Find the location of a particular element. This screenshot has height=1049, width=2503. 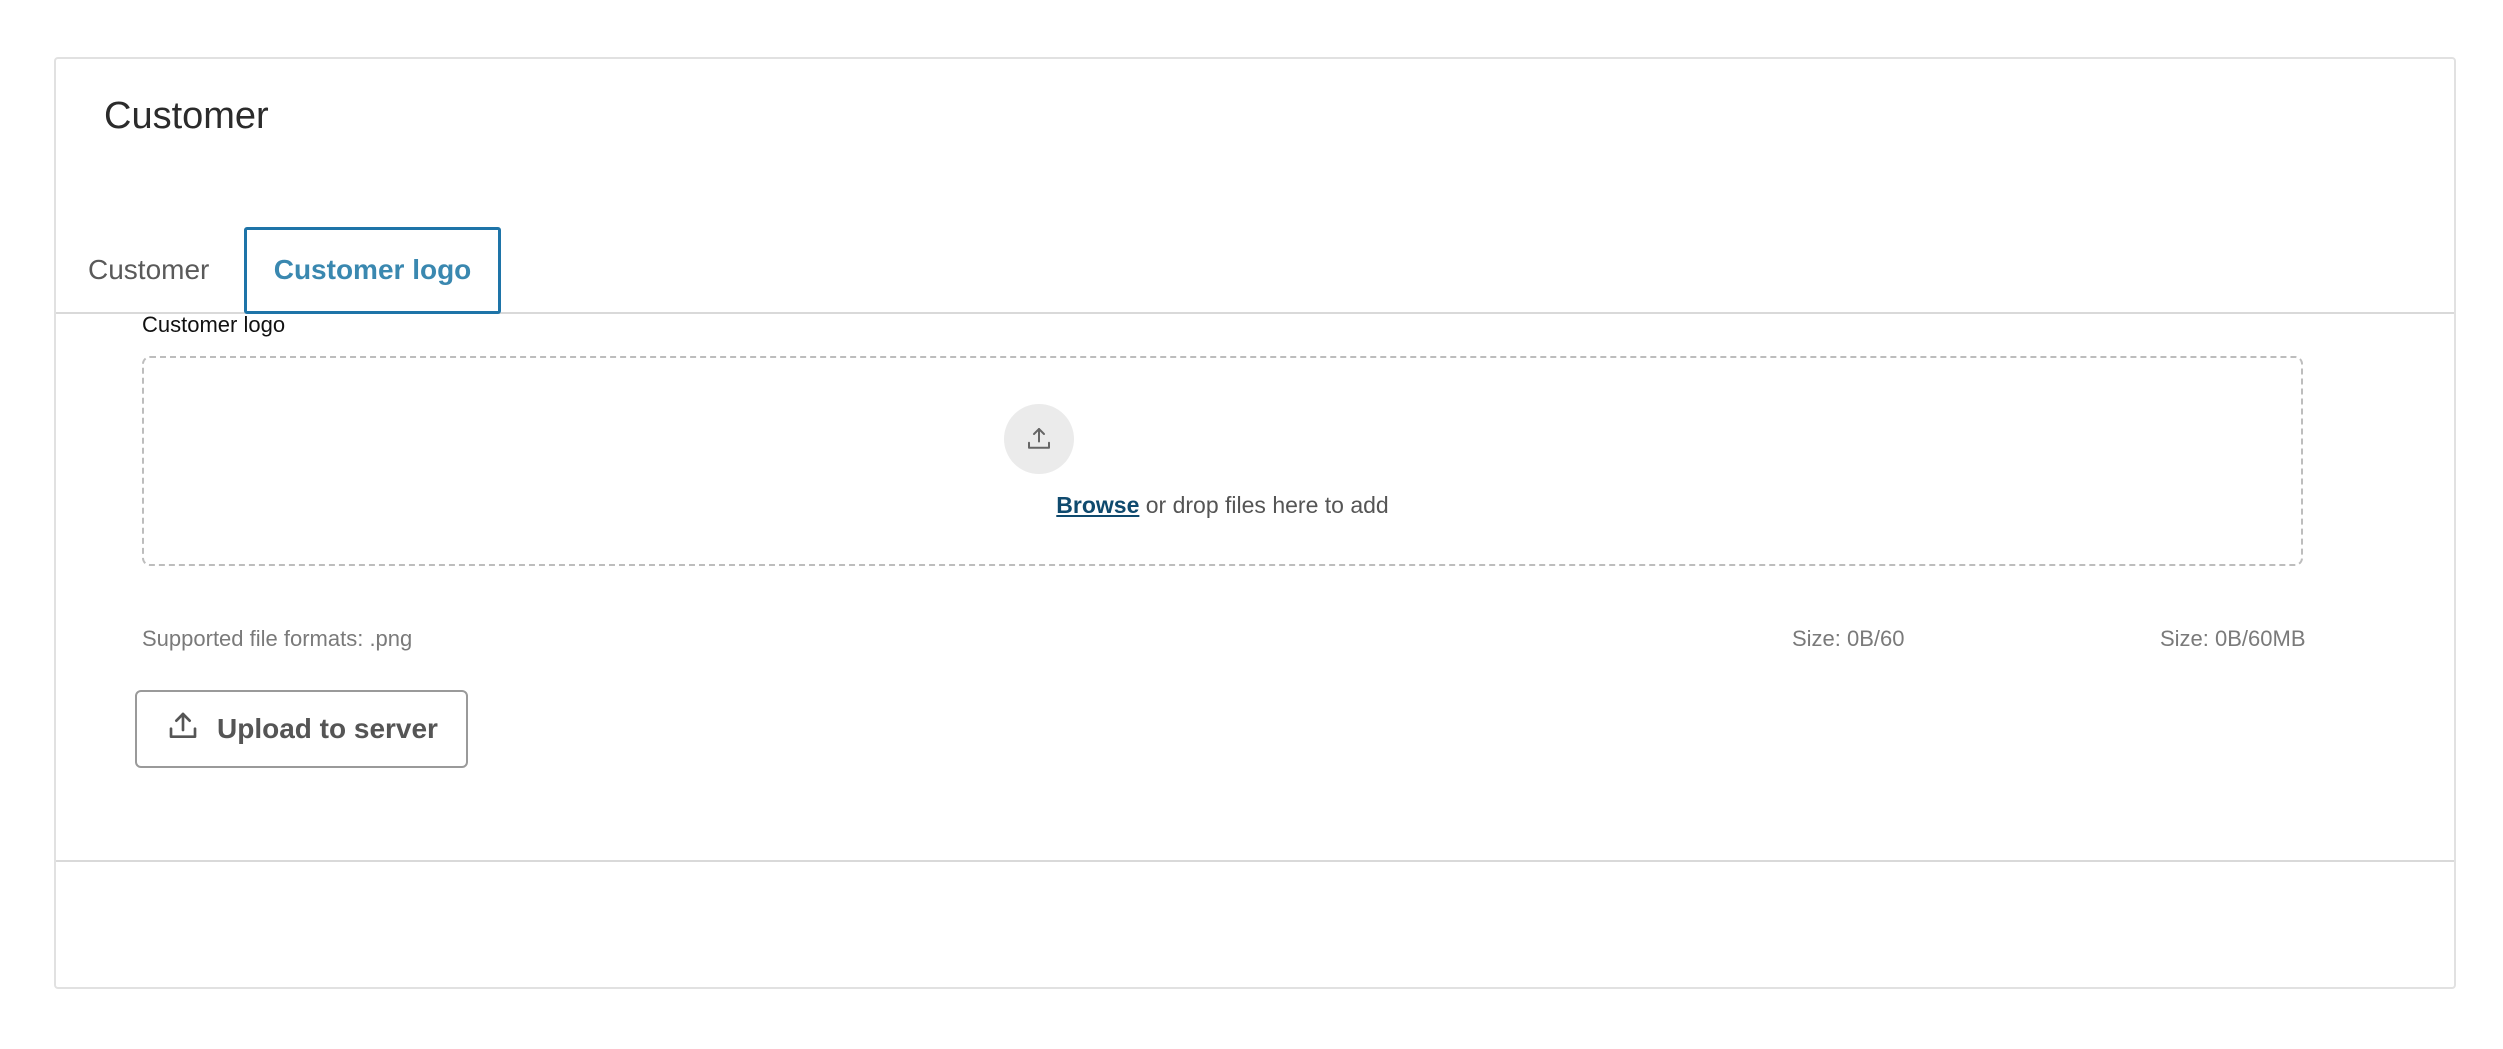

browse-link: Browse is located at coordinates (1097, 505).